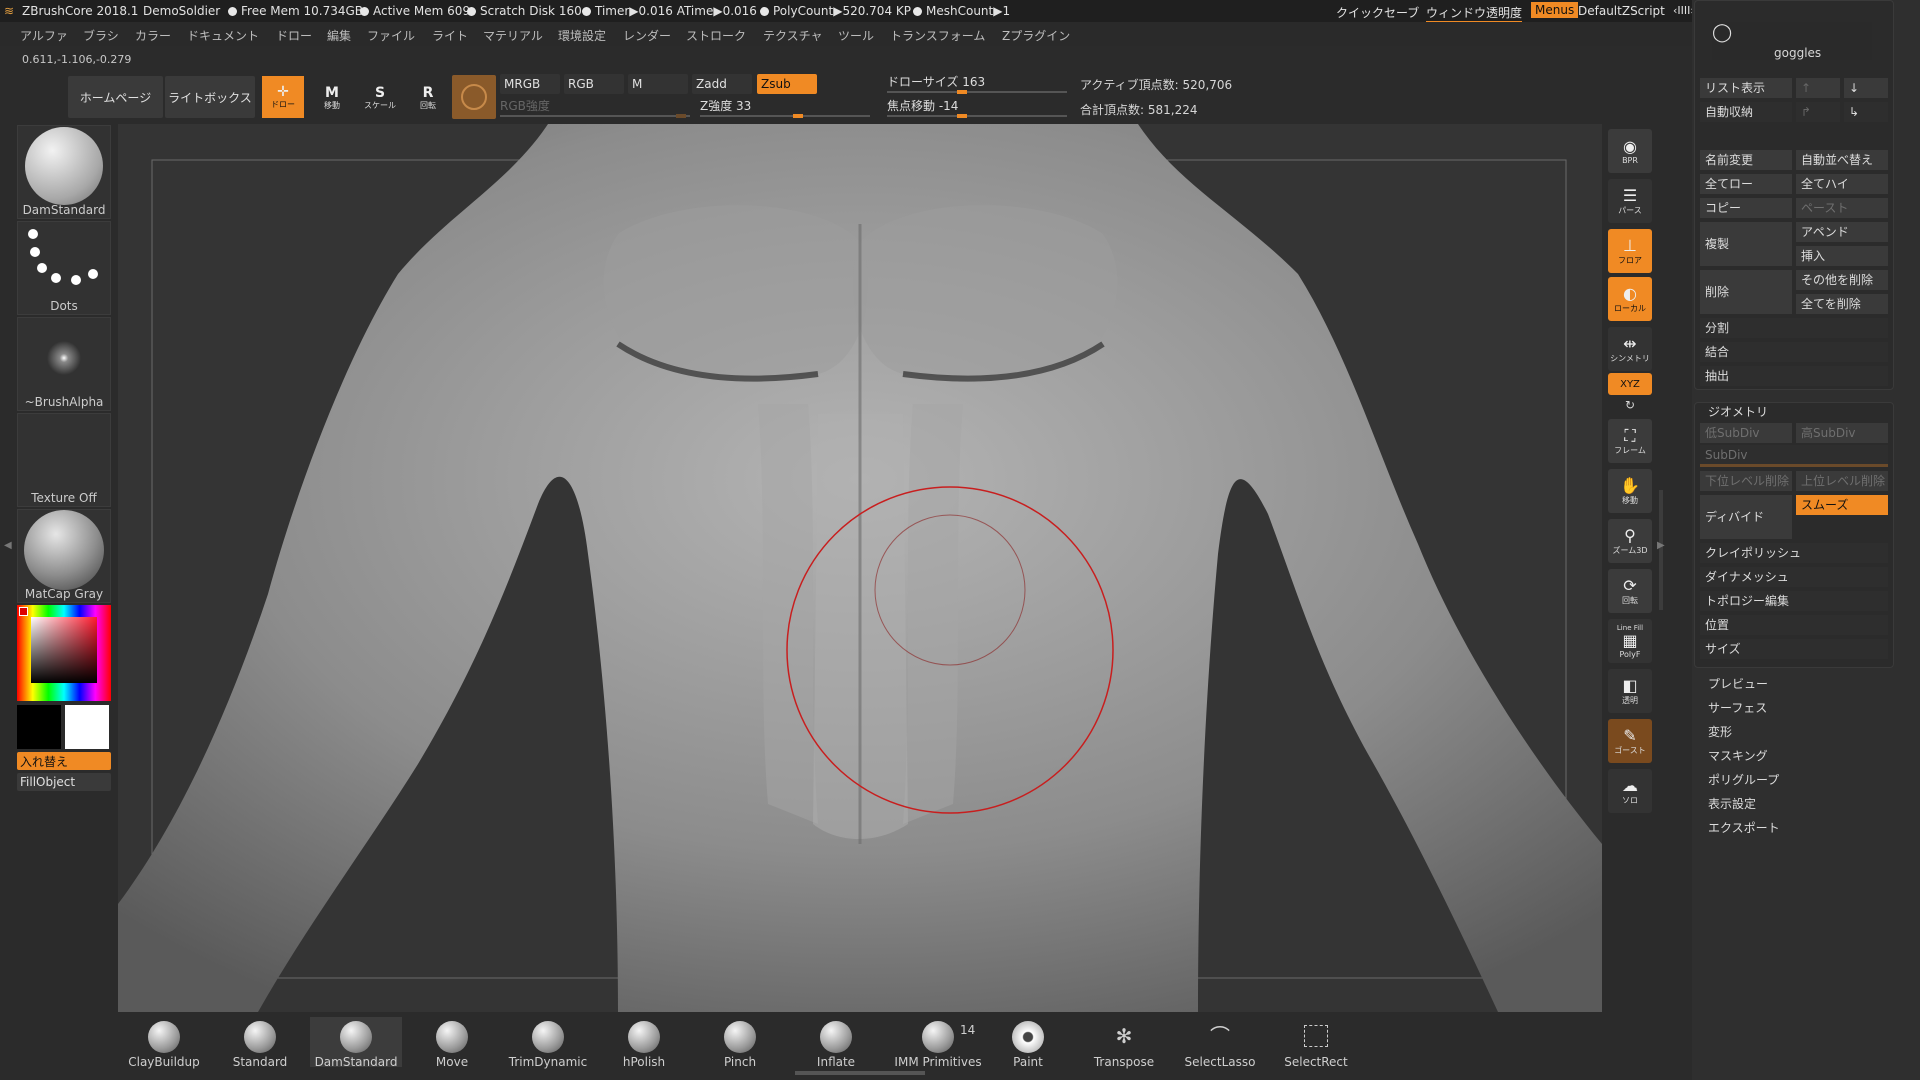 Image resolution: width=1920 pixels, height=1080 pixels. Describe the element at coordinates (856, 35) in the screenshot. I see `menu-tool: ツール` at that location.